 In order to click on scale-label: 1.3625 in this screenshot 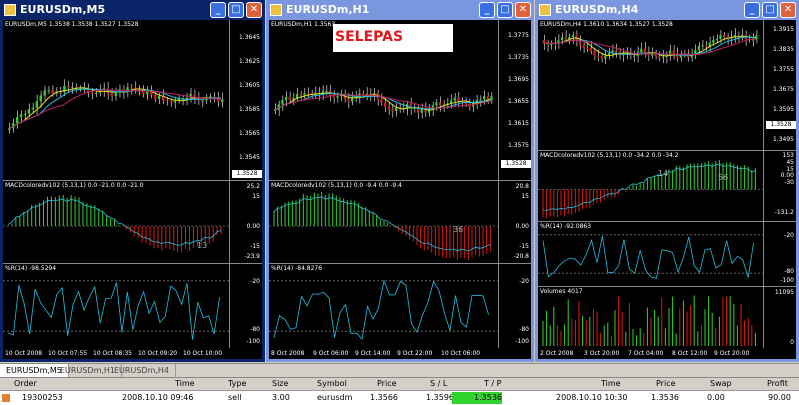, I will do `click(249, 61)`.